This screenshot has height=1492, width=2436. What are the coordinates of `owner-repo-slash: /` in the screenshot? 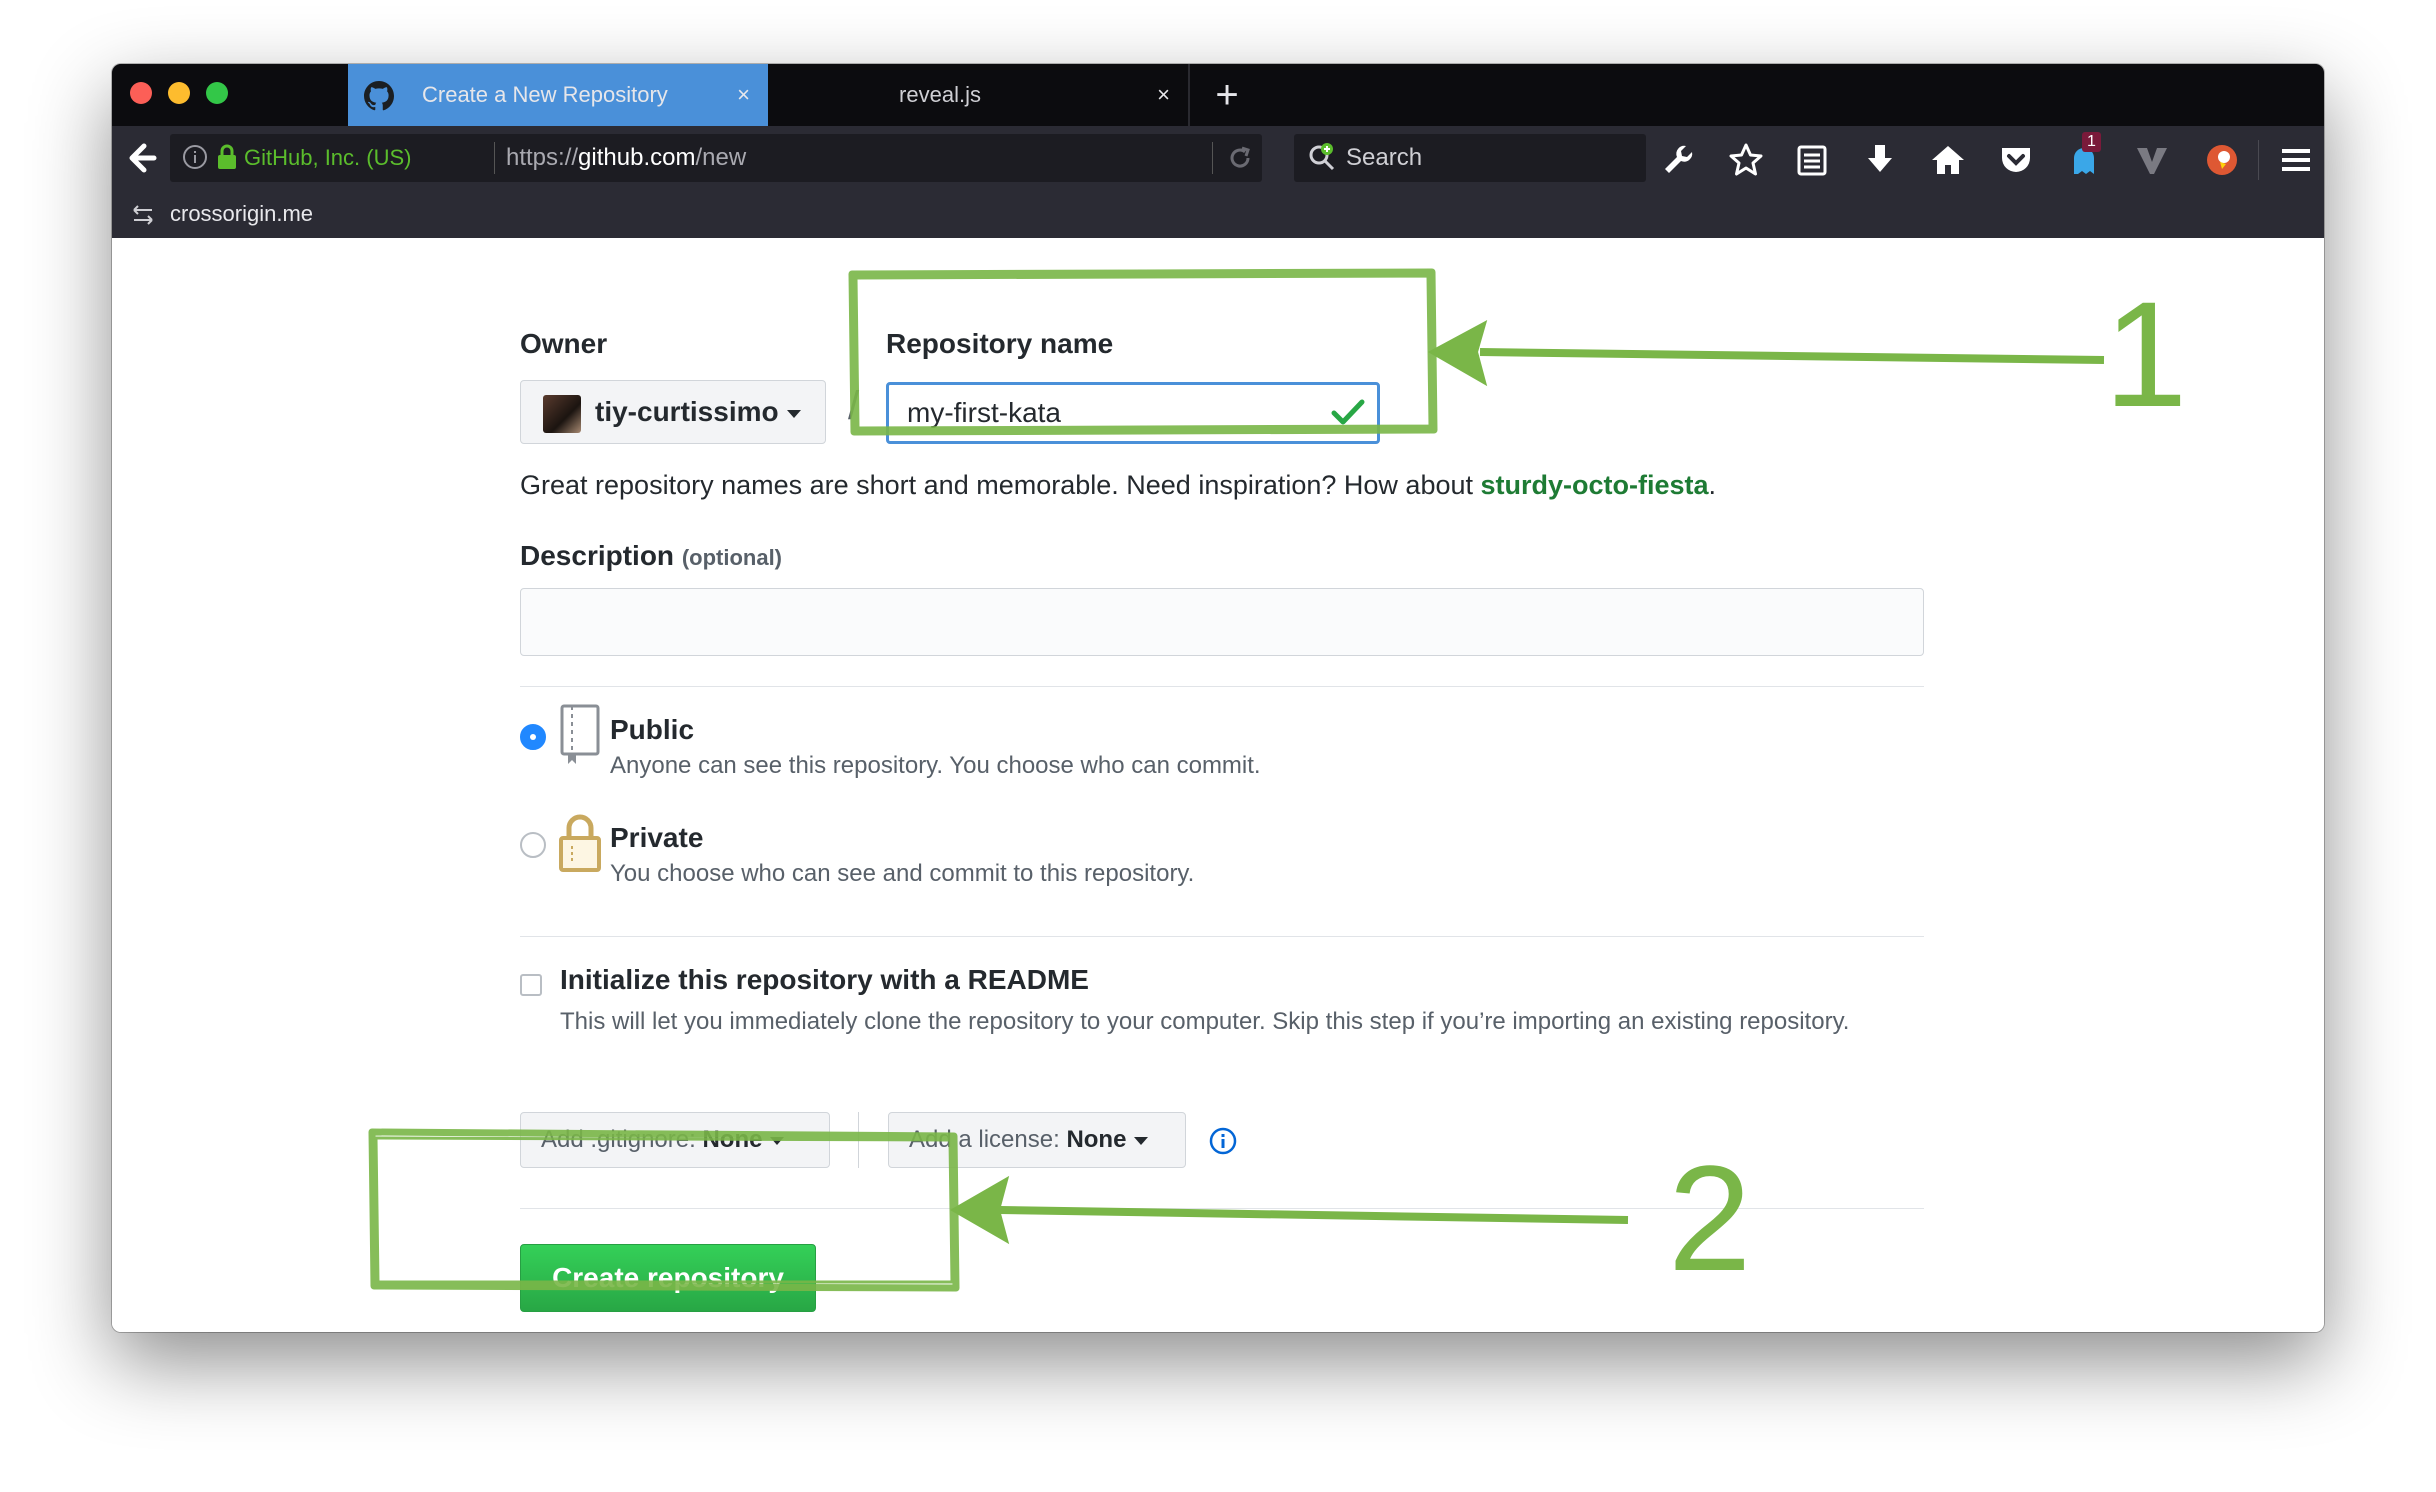 It's located at (854, 406).